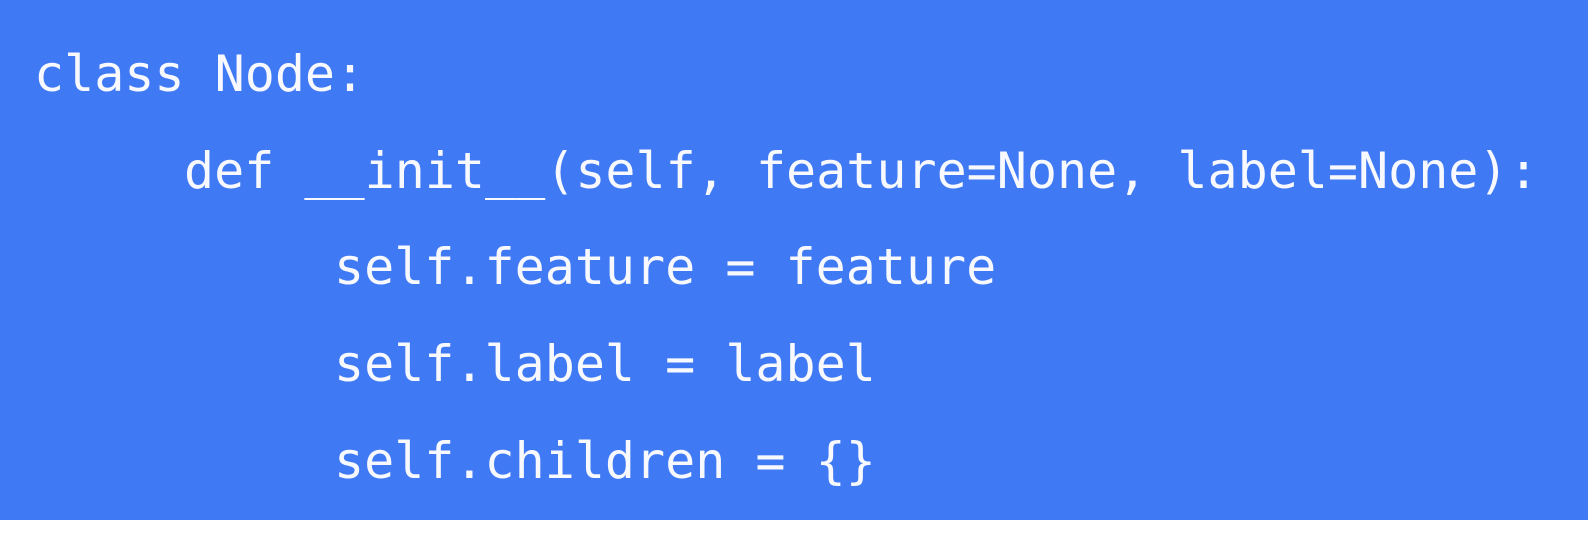 The height and width of the screenshot is (534, 1588). Describe the element at coordinates (200, 74) in the screenshot. I see `code-line-class-declaration: class Node:` at that location.